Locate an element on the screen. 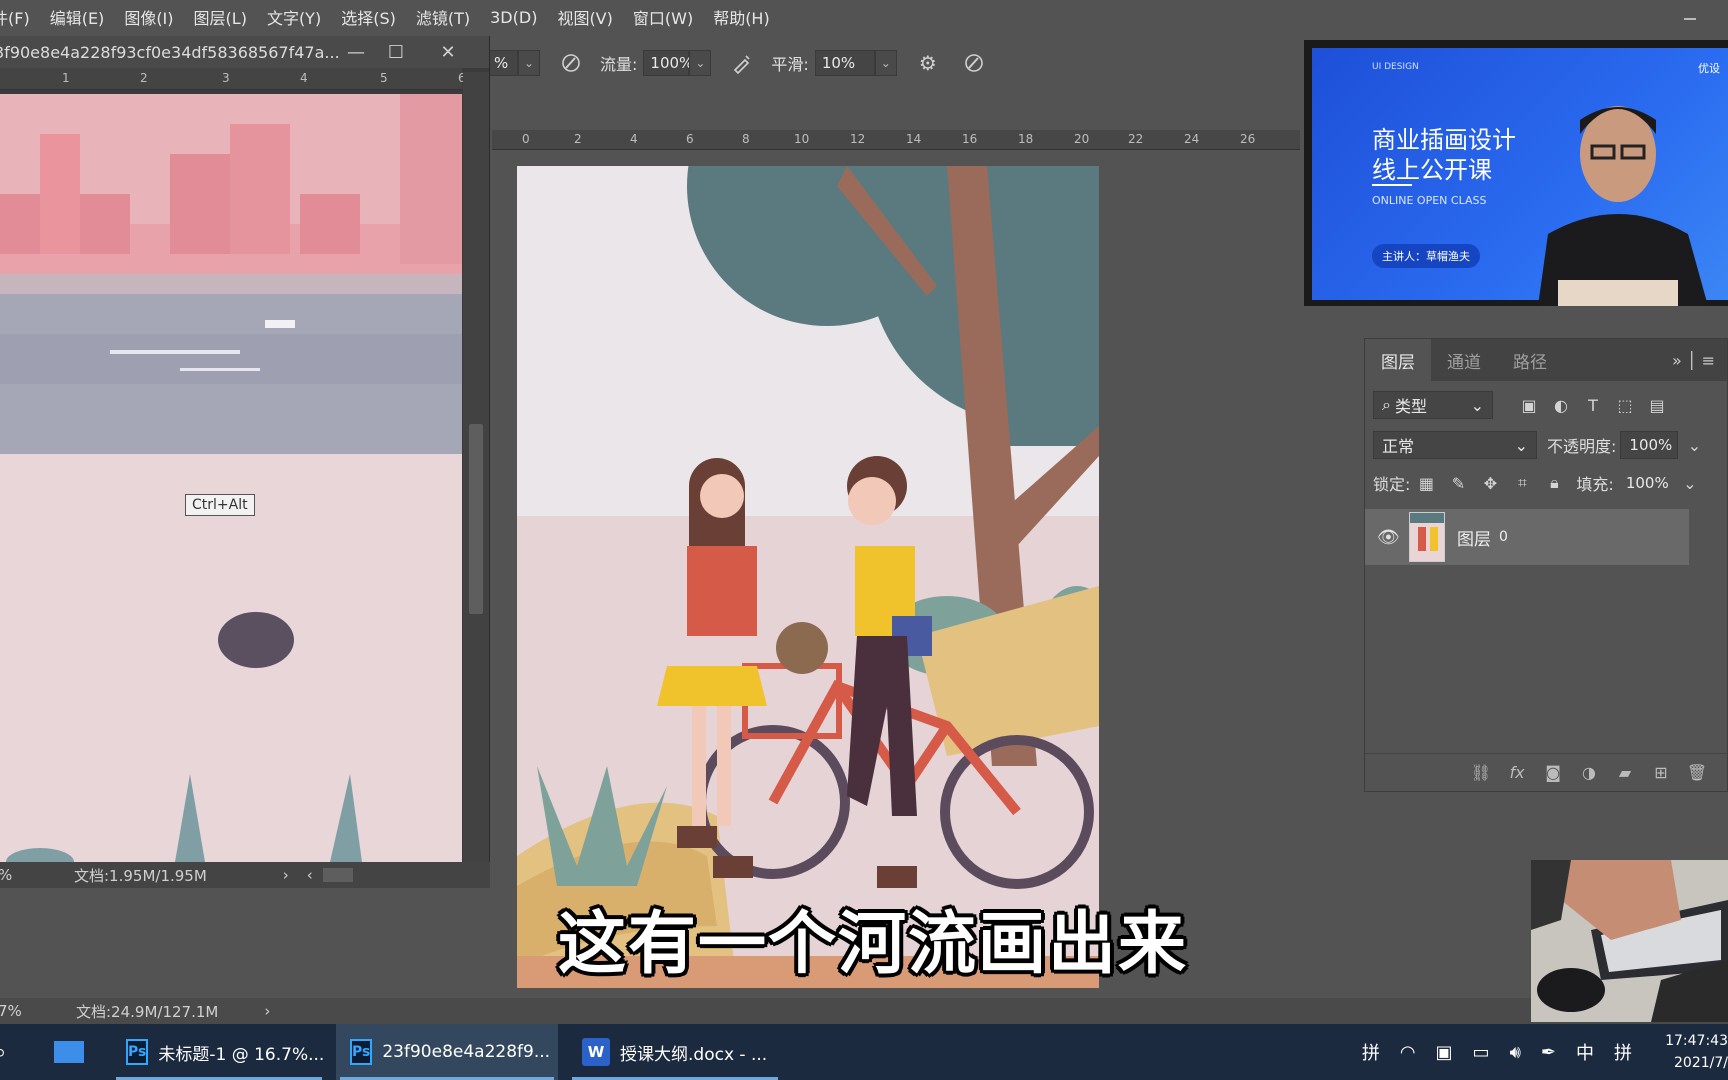  eye-icon: 👁︎ is located at coordinates (1388, 537).